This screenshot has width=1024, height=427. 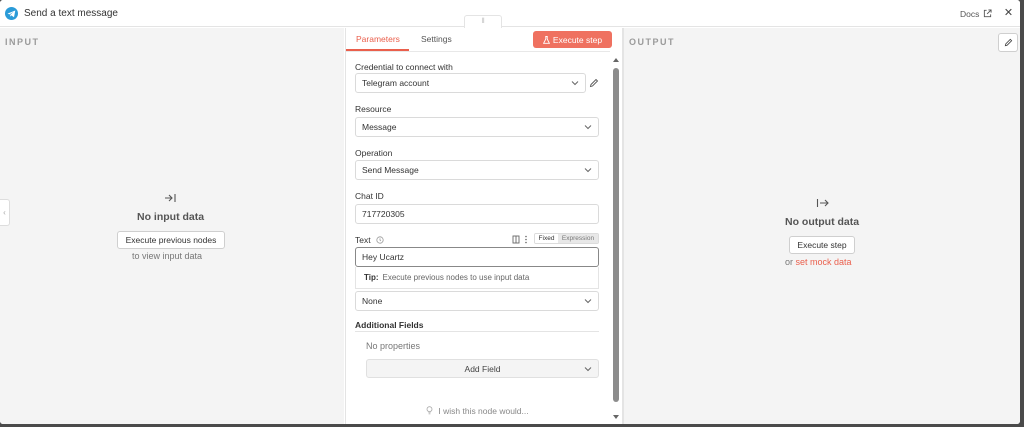 I want to click on lightbulb-icon, so click(x=429, y=410).